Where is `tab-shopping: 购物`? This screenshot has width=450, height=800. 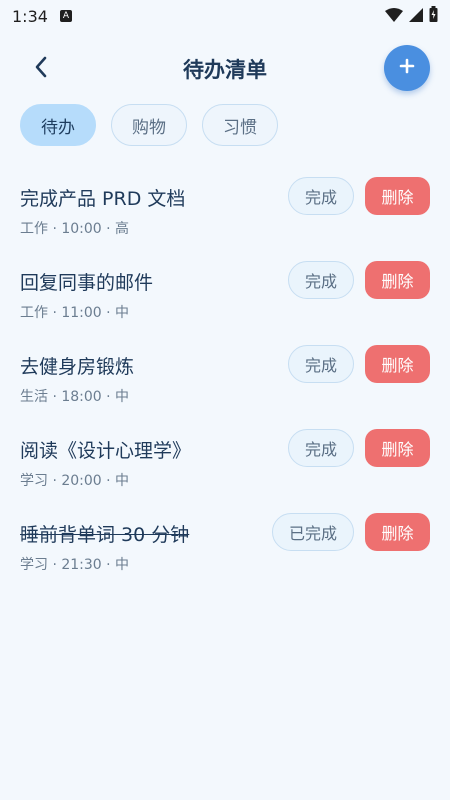 tab-shopping: 购物 is located at coordinates (149, 125).